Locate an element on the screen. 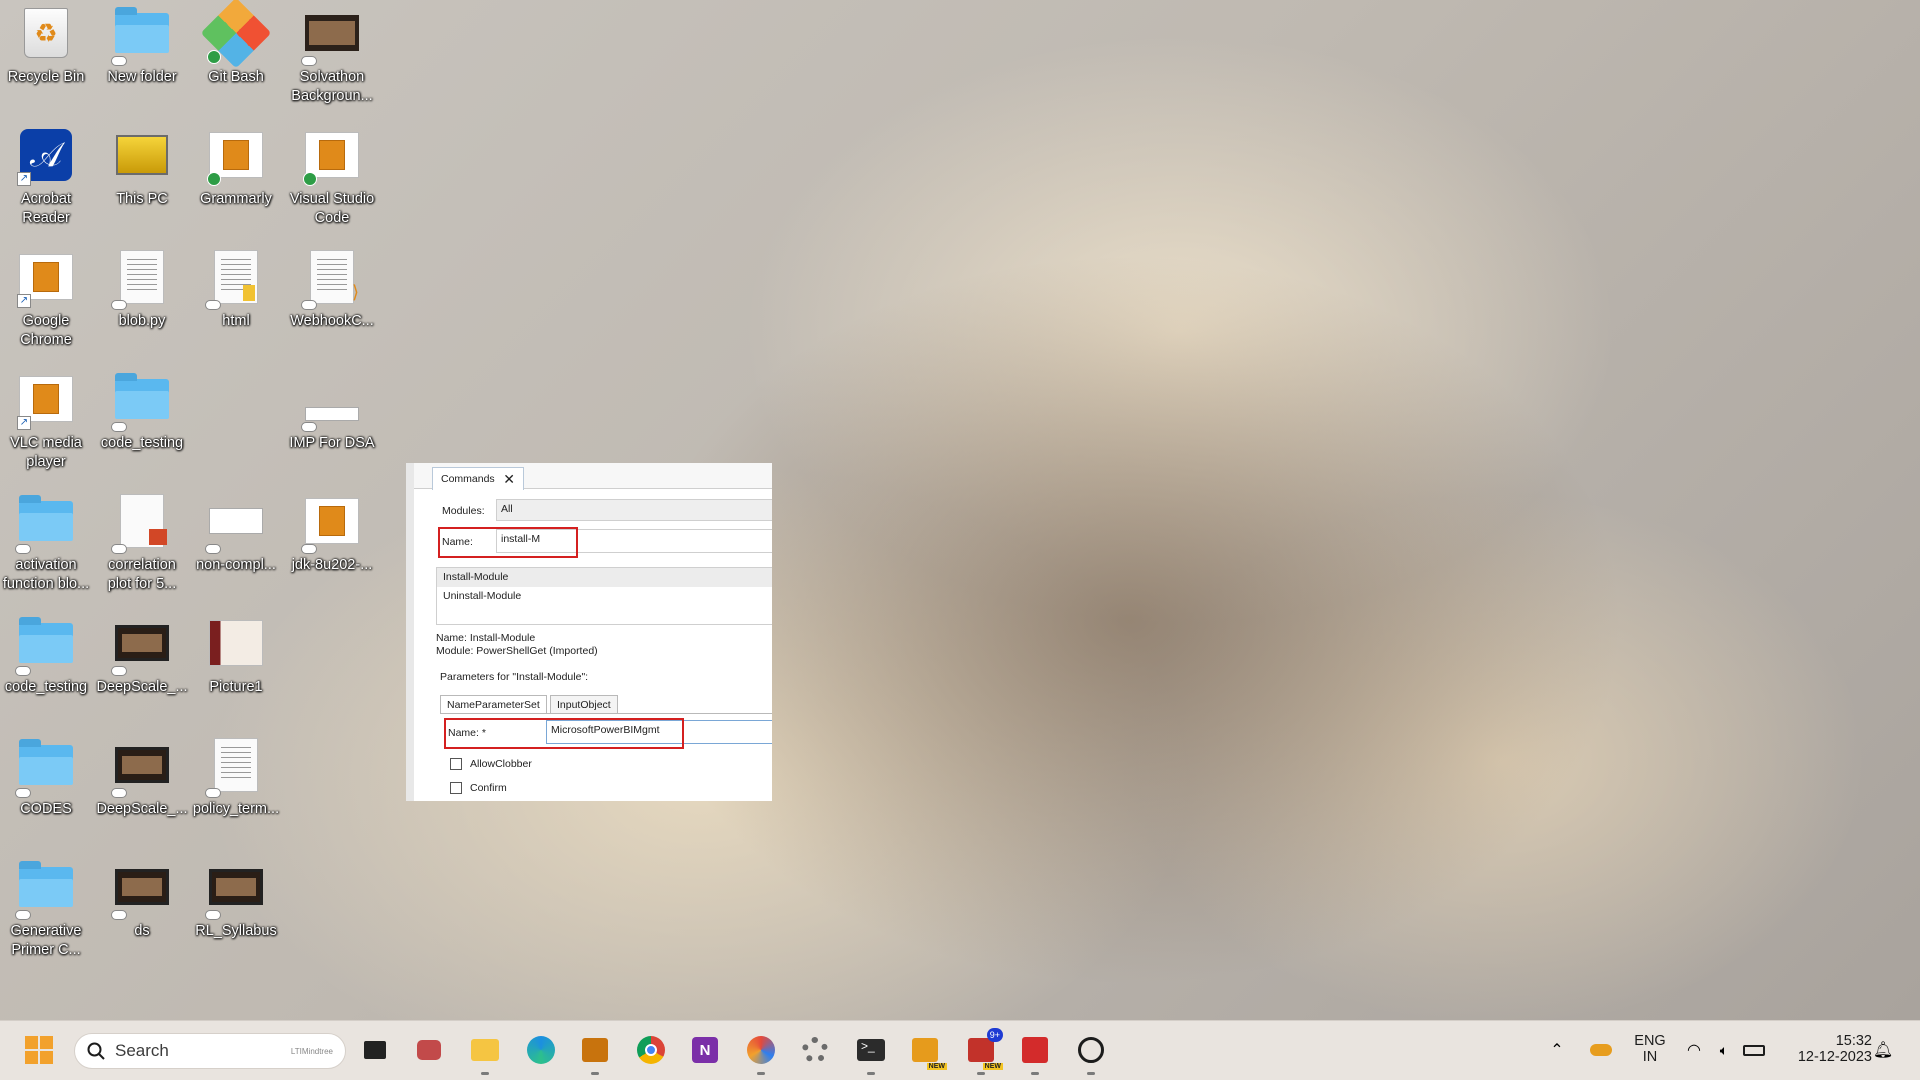  tab-name-parameter-set: NameParameterSet is located at coordinates (493, 704).